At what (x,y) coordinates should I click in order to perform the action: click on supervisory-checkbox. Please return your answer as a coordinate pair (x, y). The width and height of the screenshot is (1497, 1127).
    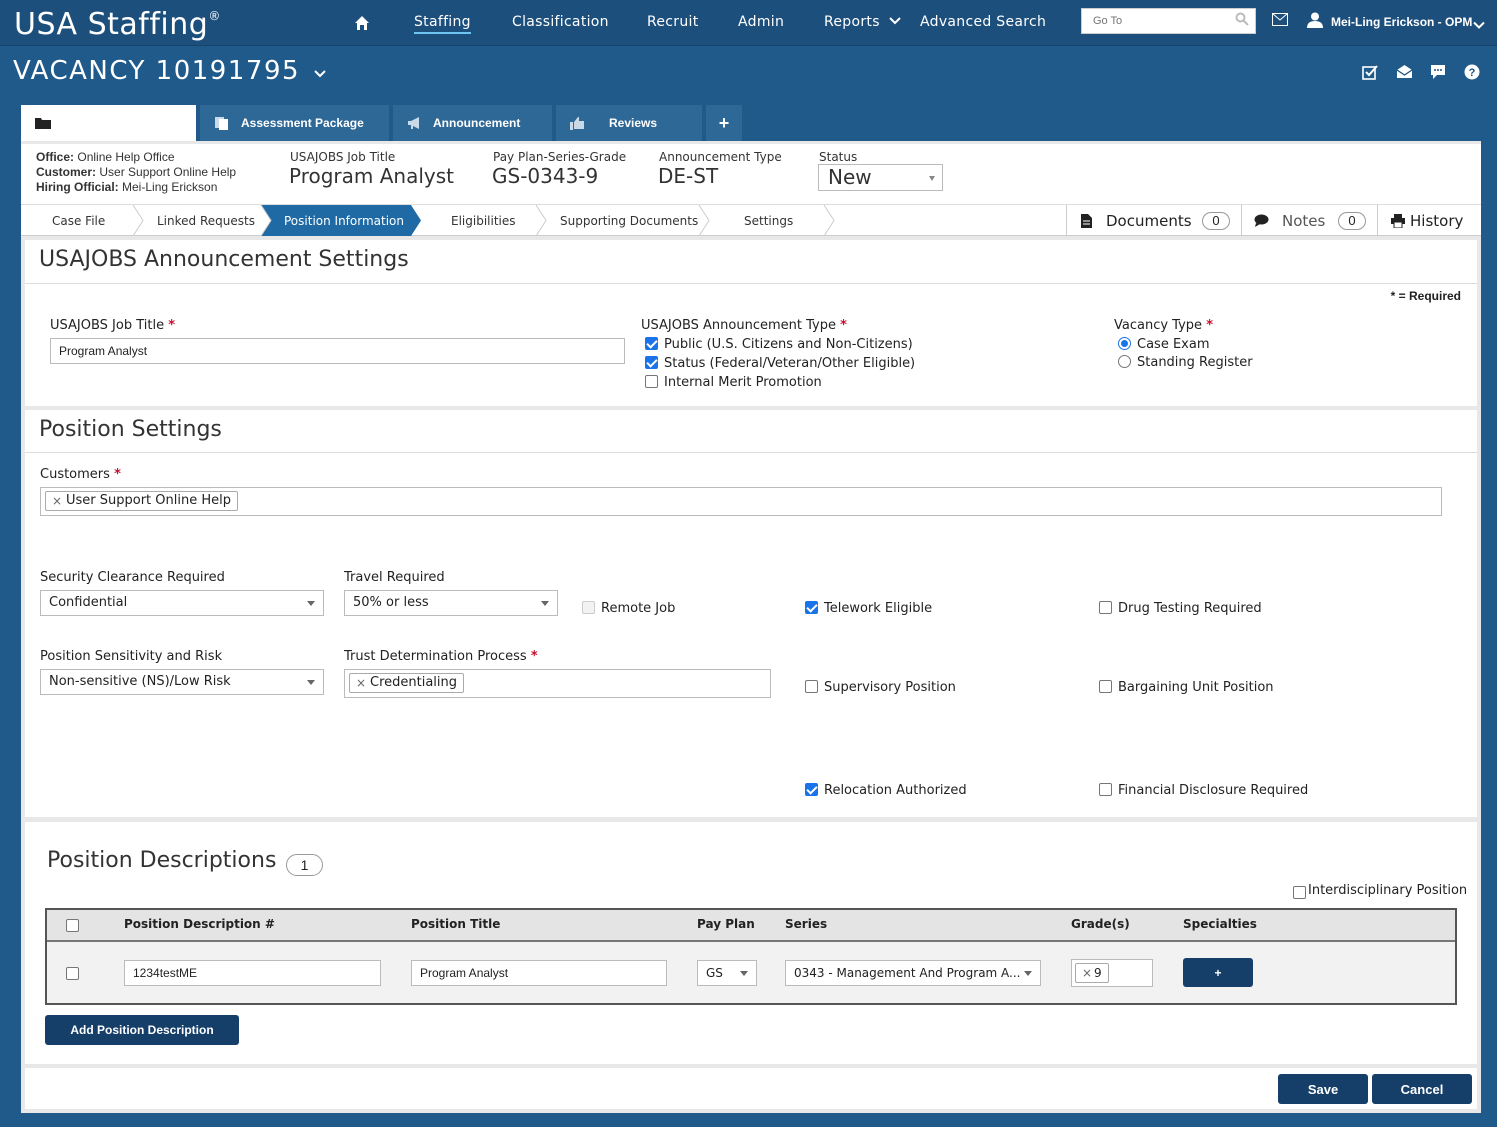
    Looking at the image, I should click on (811, 686).